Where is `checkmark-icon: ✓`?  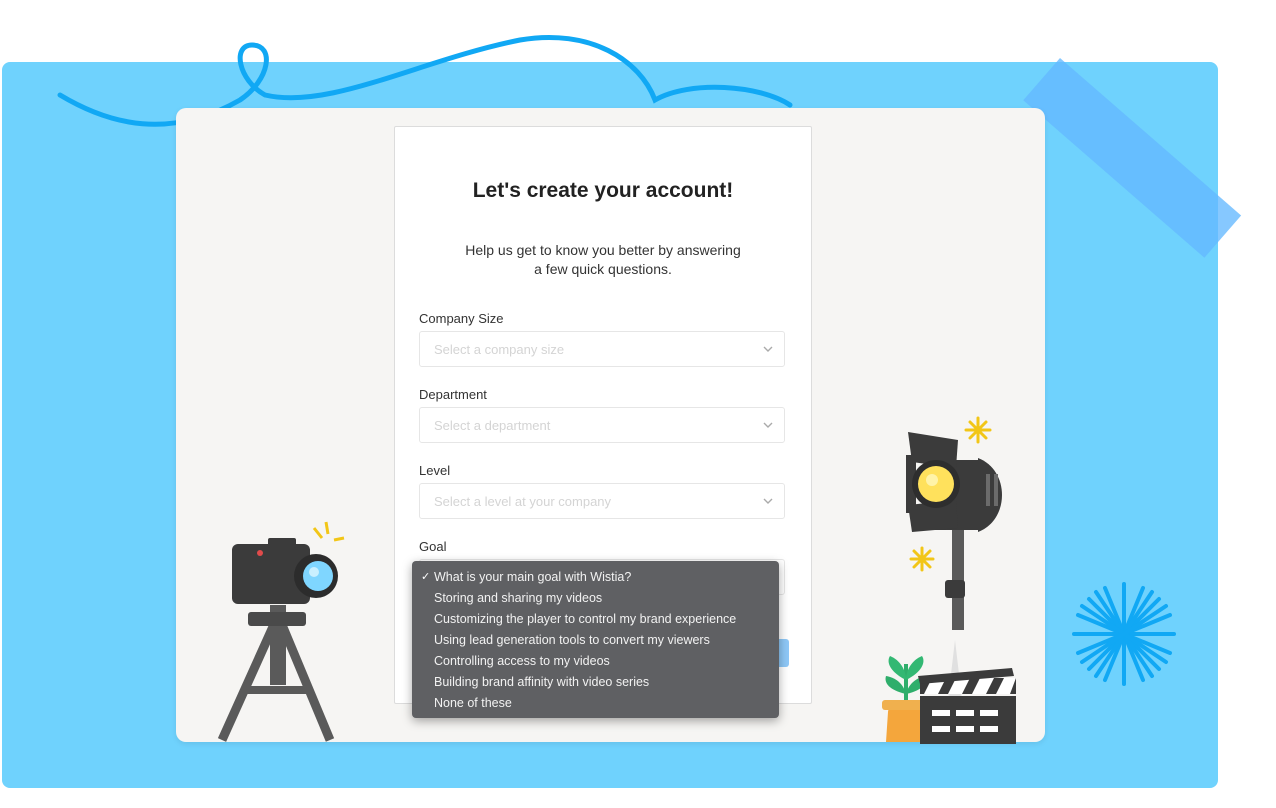
checkmark-icon: ✓ is located at coordinates (426, 577).